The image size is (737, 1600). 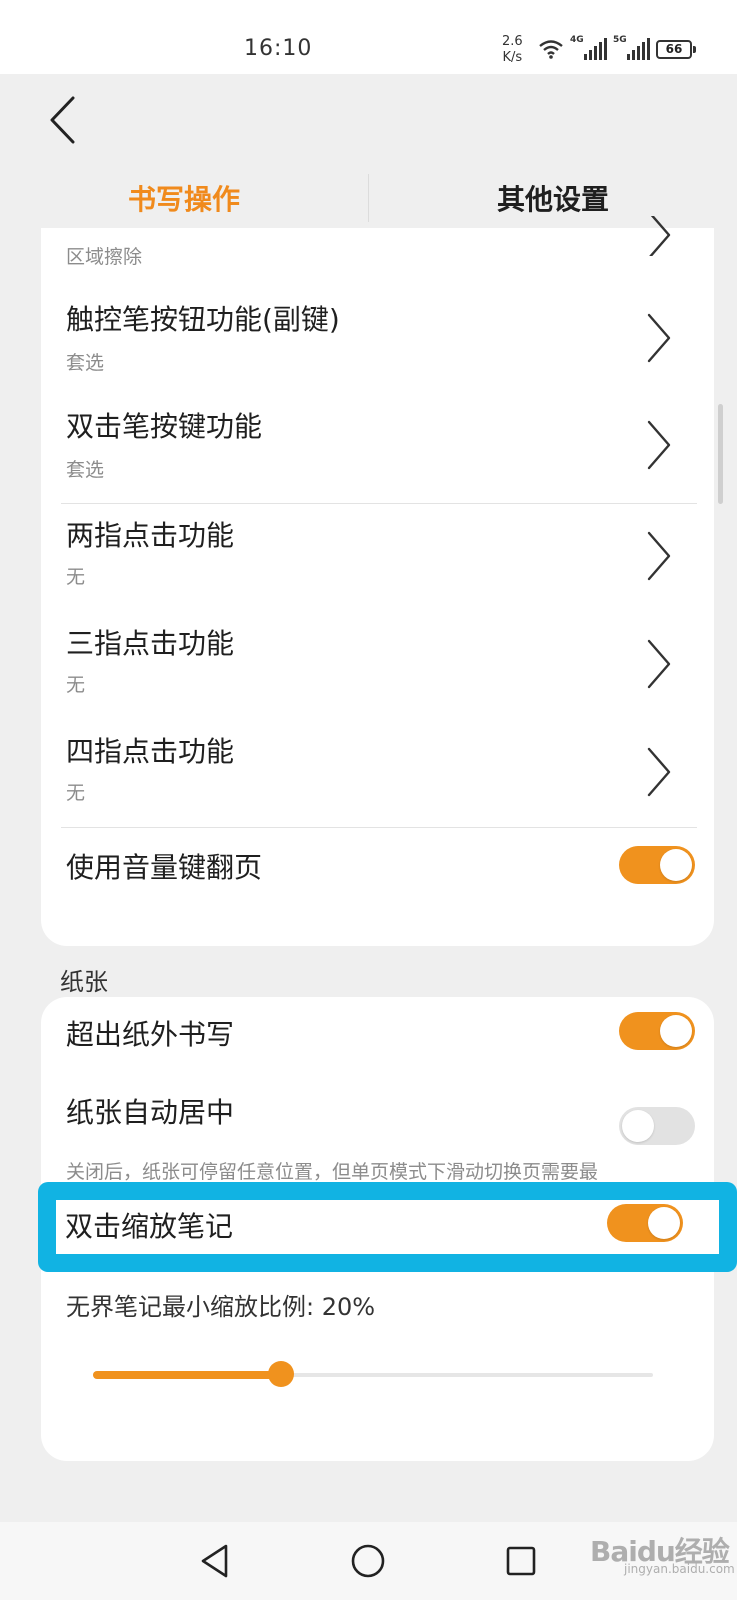 I want to click on tab-writing-operations: 书写操作, so click(x=184, y=198).